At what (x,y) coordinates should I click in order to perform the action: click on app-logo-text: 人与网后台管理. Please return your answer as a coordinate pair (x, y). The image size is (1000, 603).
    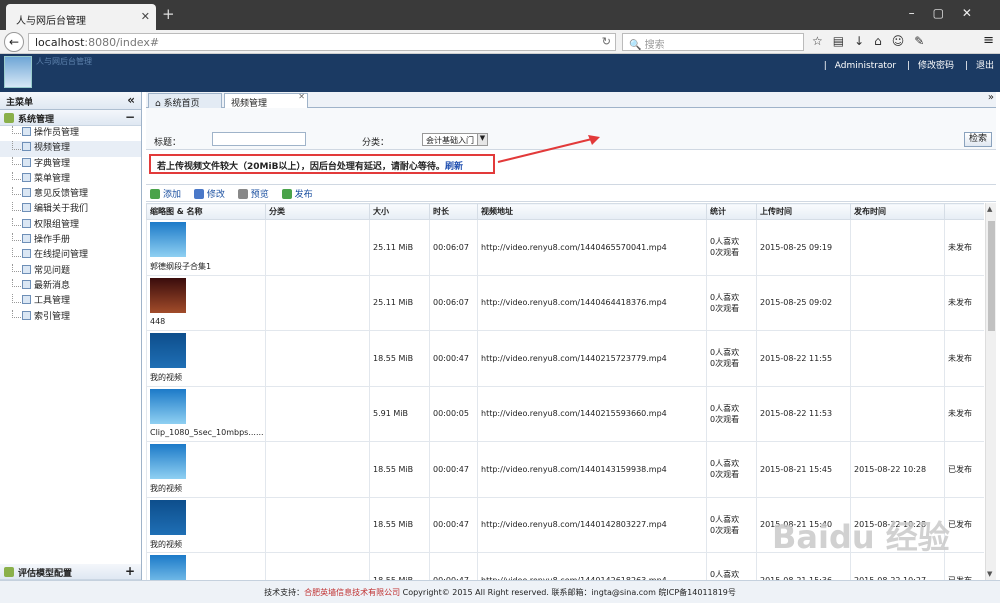
    Looking at the image, I should click on (64, 61).